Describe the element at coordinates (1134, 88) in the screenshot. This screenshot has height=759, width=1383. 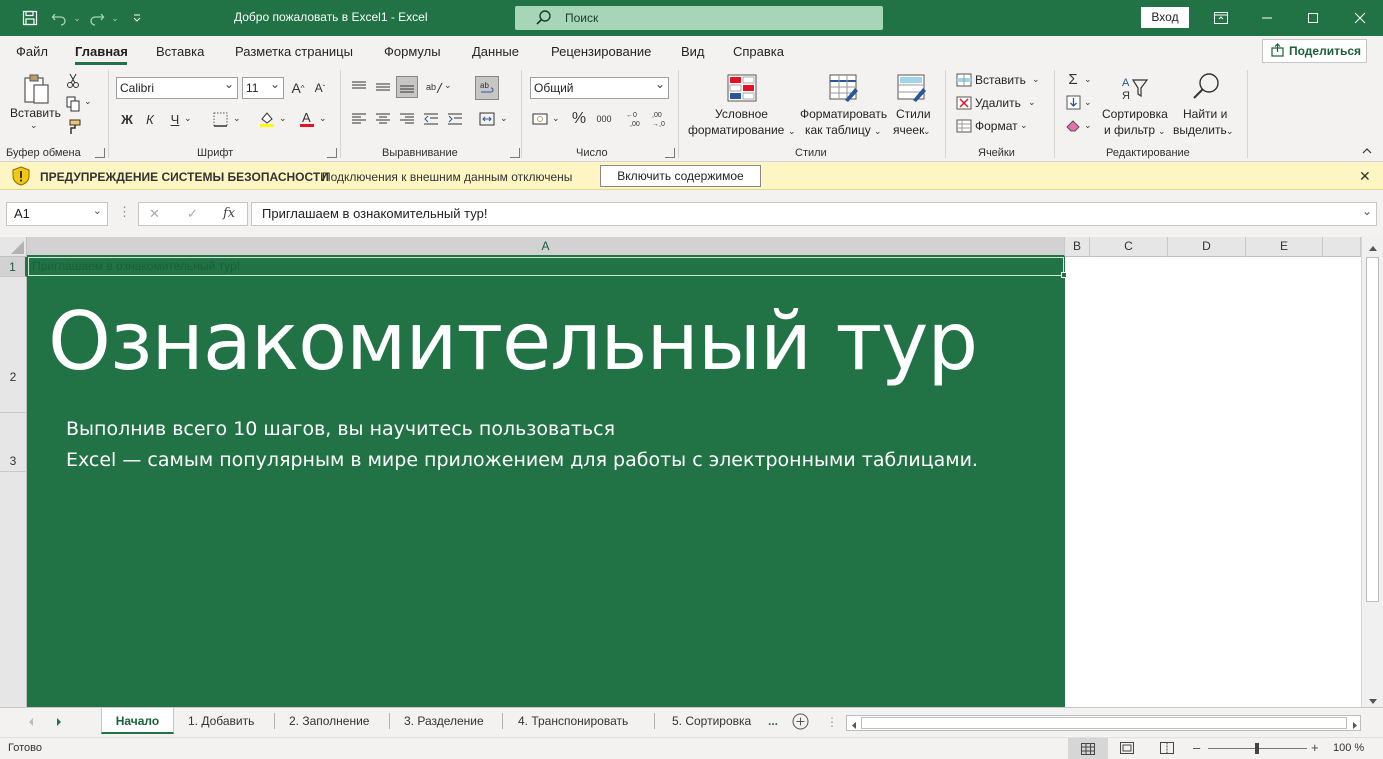
I see `sort-filter-icon: AЯ` at that location.